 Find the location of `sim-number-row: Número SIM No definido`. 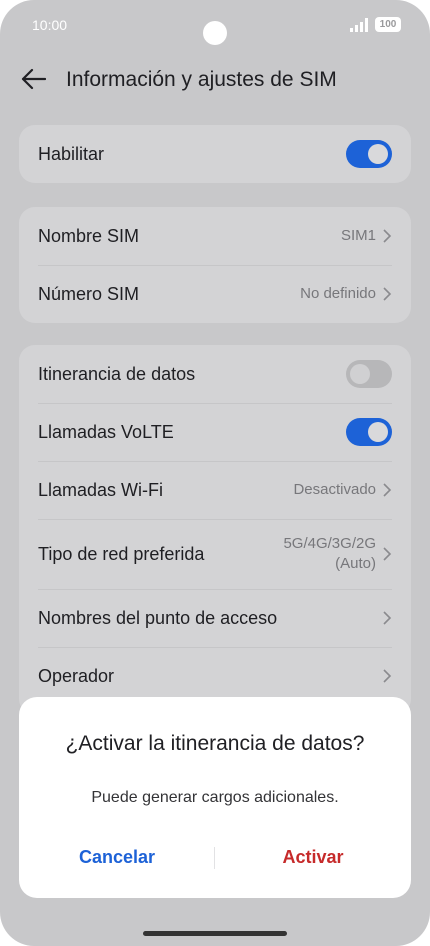

sim-number-row: Número SIM No definido is located at coordinates (215, 294).